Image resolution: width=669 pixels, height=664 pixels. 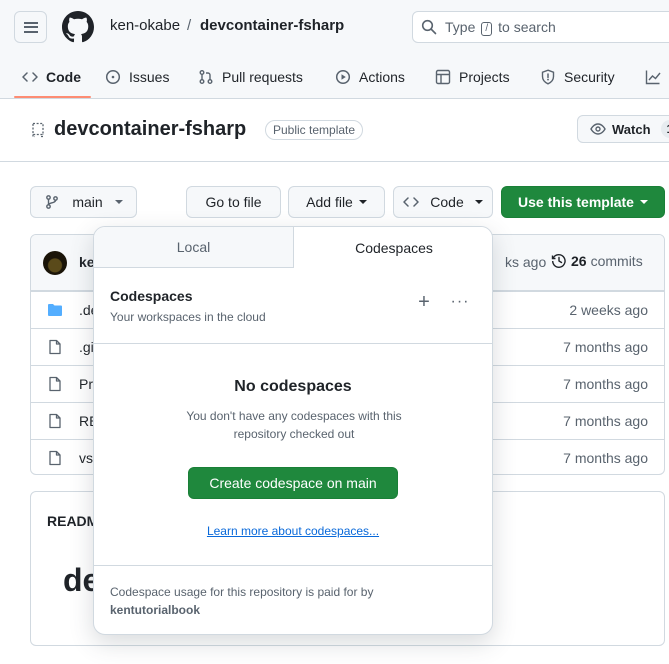 What do you see at coordinates (558, 261) in the screenshot?
I see `history-icon` at bounding box center [558, 261].